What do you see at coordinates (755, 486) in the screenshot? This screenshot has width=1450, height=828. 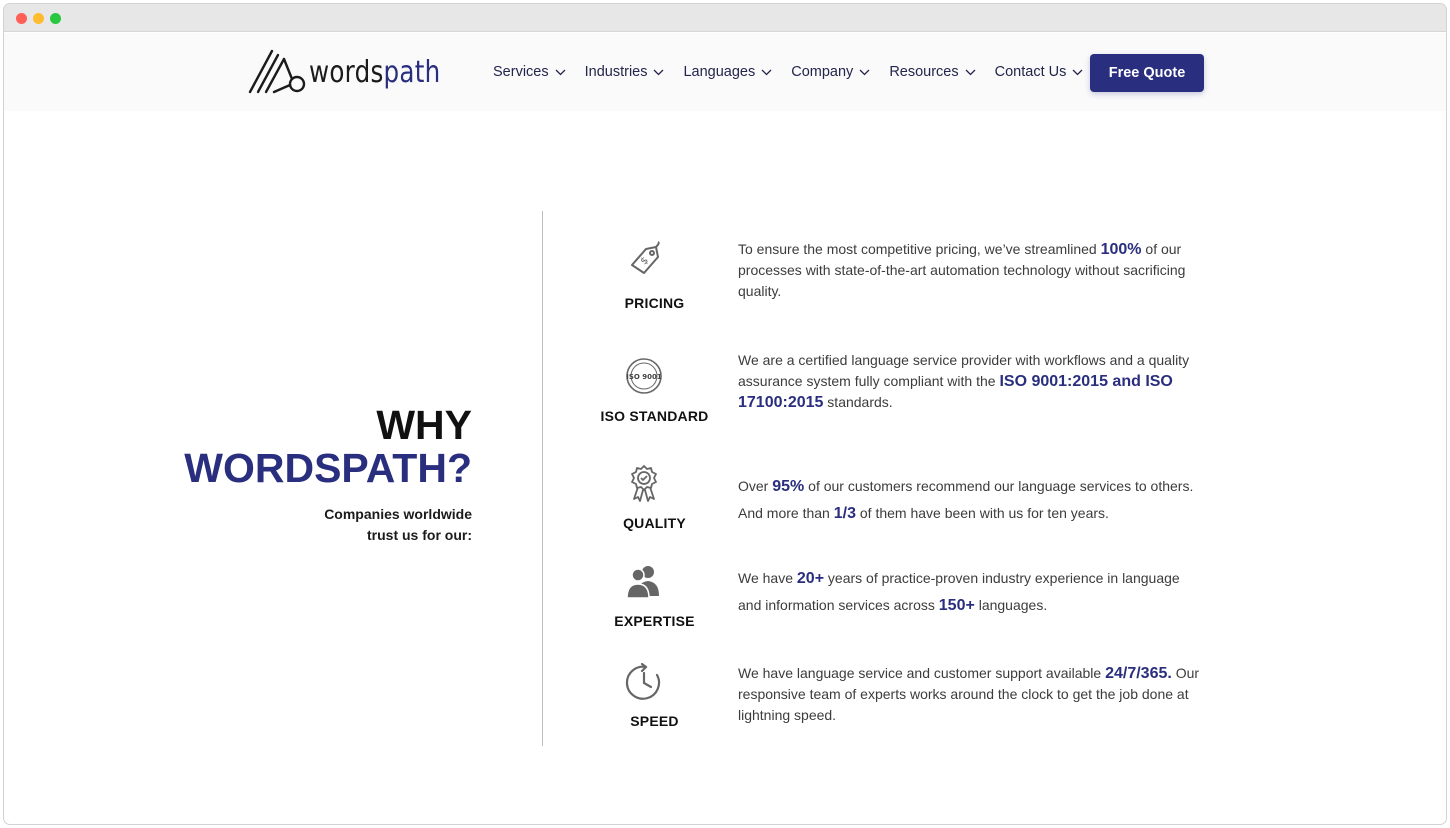 I see `text-segment: Over` at bounding box center [755, 486].